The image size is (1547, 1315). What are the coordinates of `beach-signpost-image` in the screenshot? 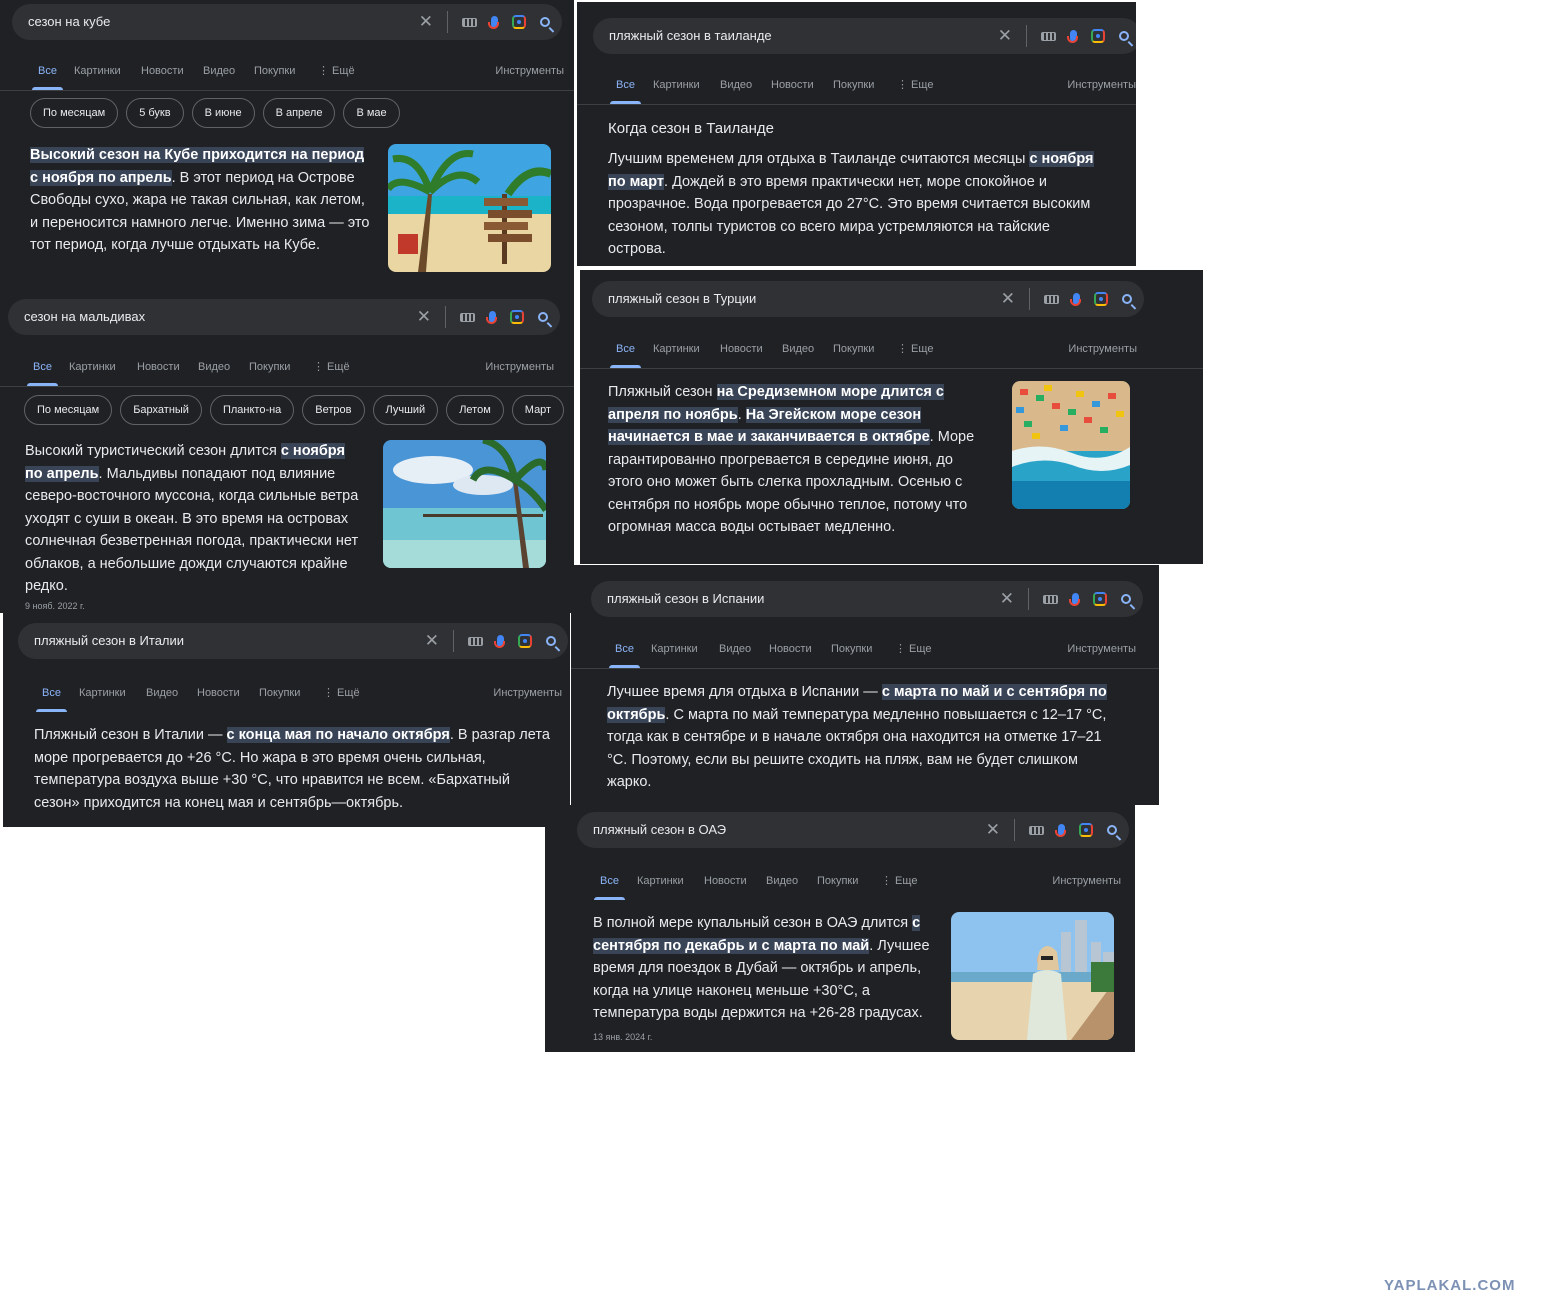 It's located at (469, 208).